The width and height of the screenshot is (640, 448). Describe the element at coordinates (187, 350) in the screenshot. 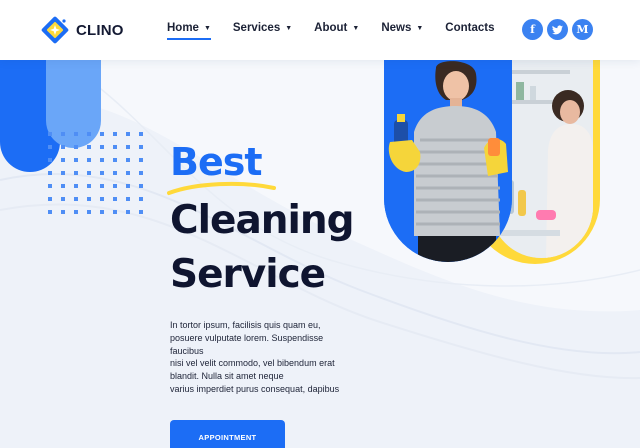

I see `description-line: faucibus` at that location.